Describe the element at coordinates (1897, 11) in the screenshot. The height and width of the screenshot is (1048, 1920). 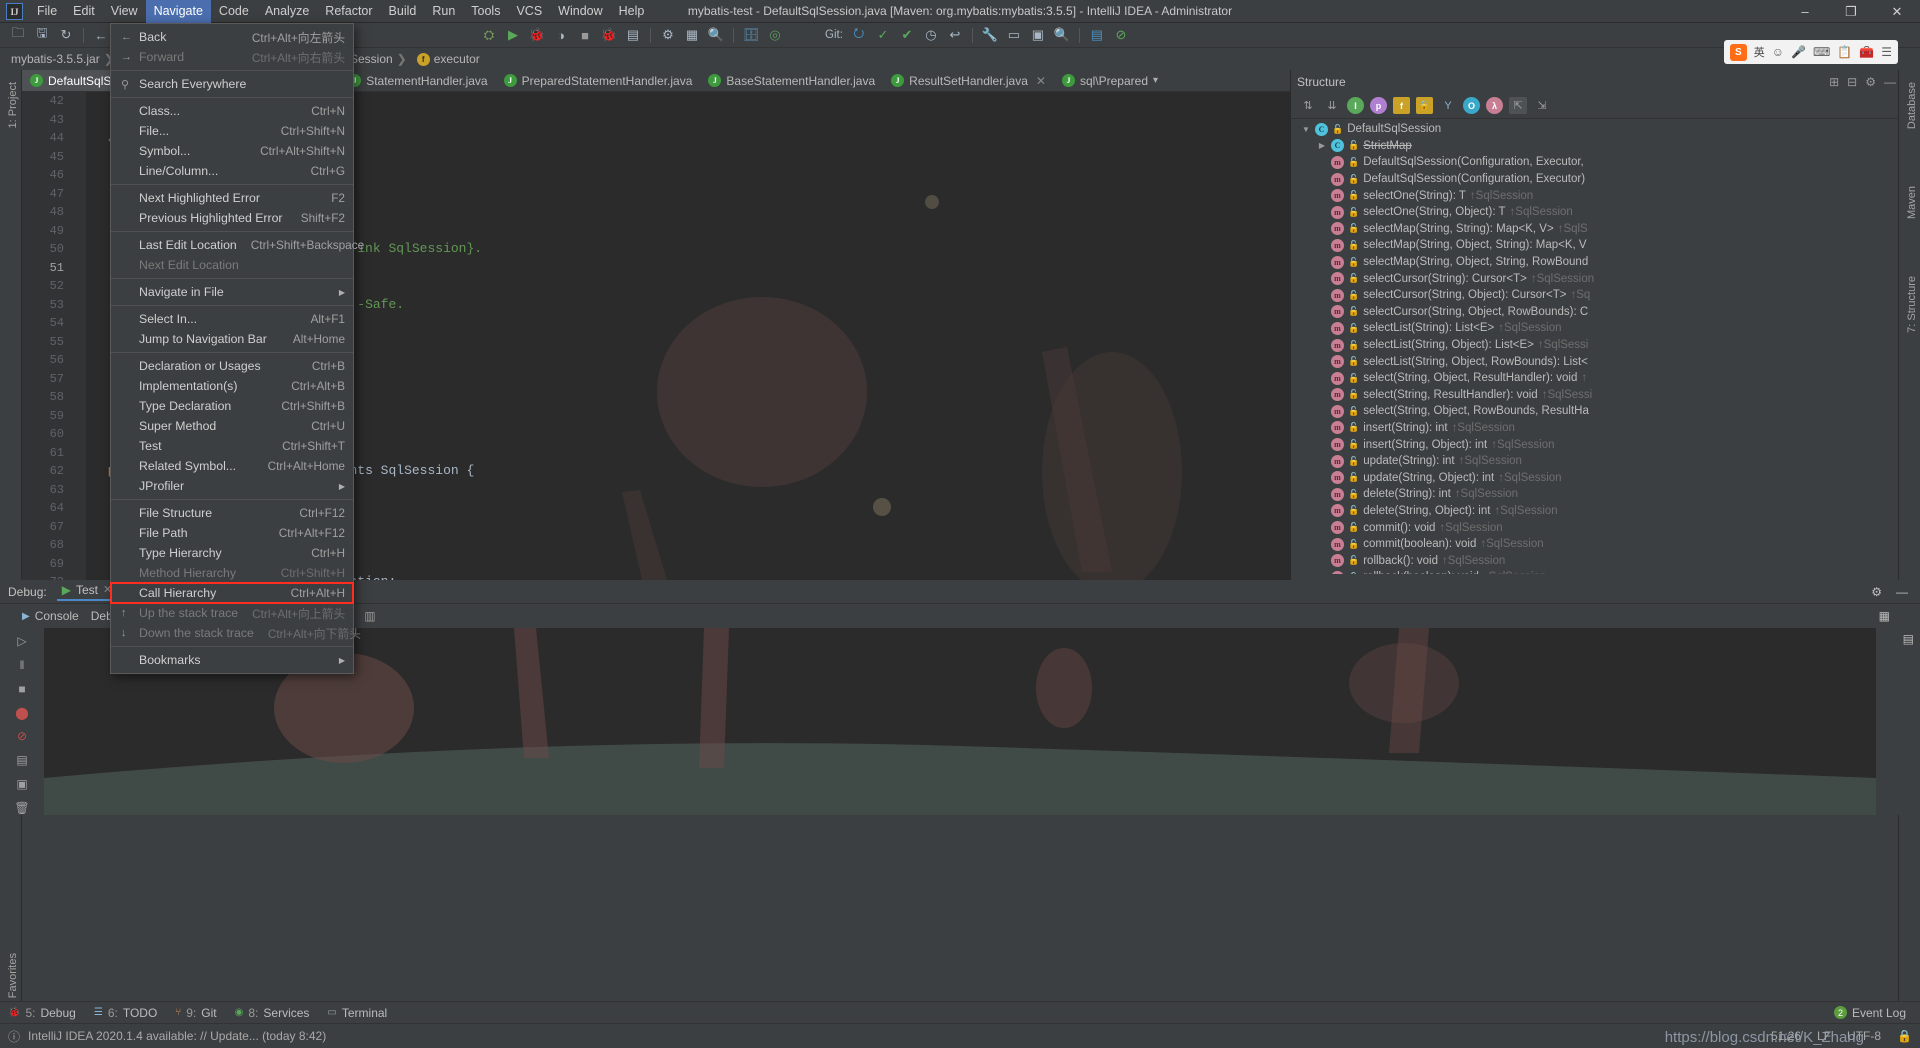
I see `close-button: ✕` at that location.